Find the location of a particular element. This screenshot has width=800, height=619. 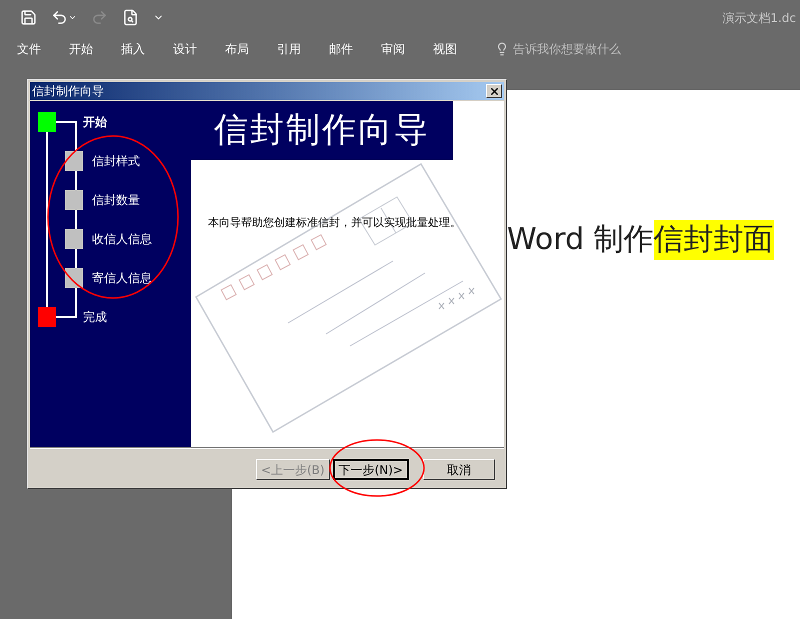

ribbon-tab: 开始 is located at coordinates (95, 49).